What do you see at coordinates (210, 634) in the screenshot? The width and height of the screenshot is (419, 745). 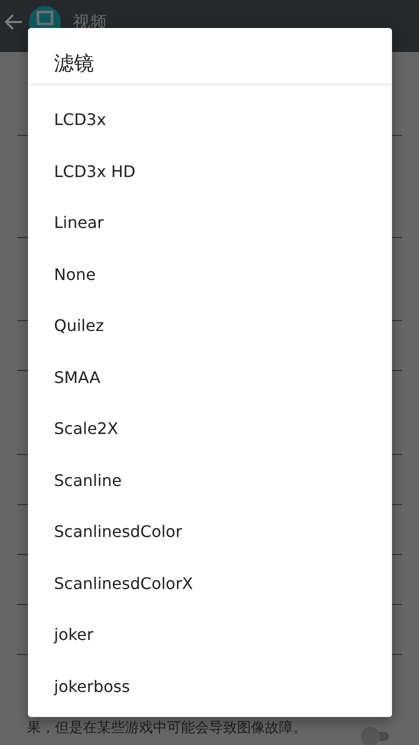 I see `filter-option: joker` at bounding box center [210, 634].